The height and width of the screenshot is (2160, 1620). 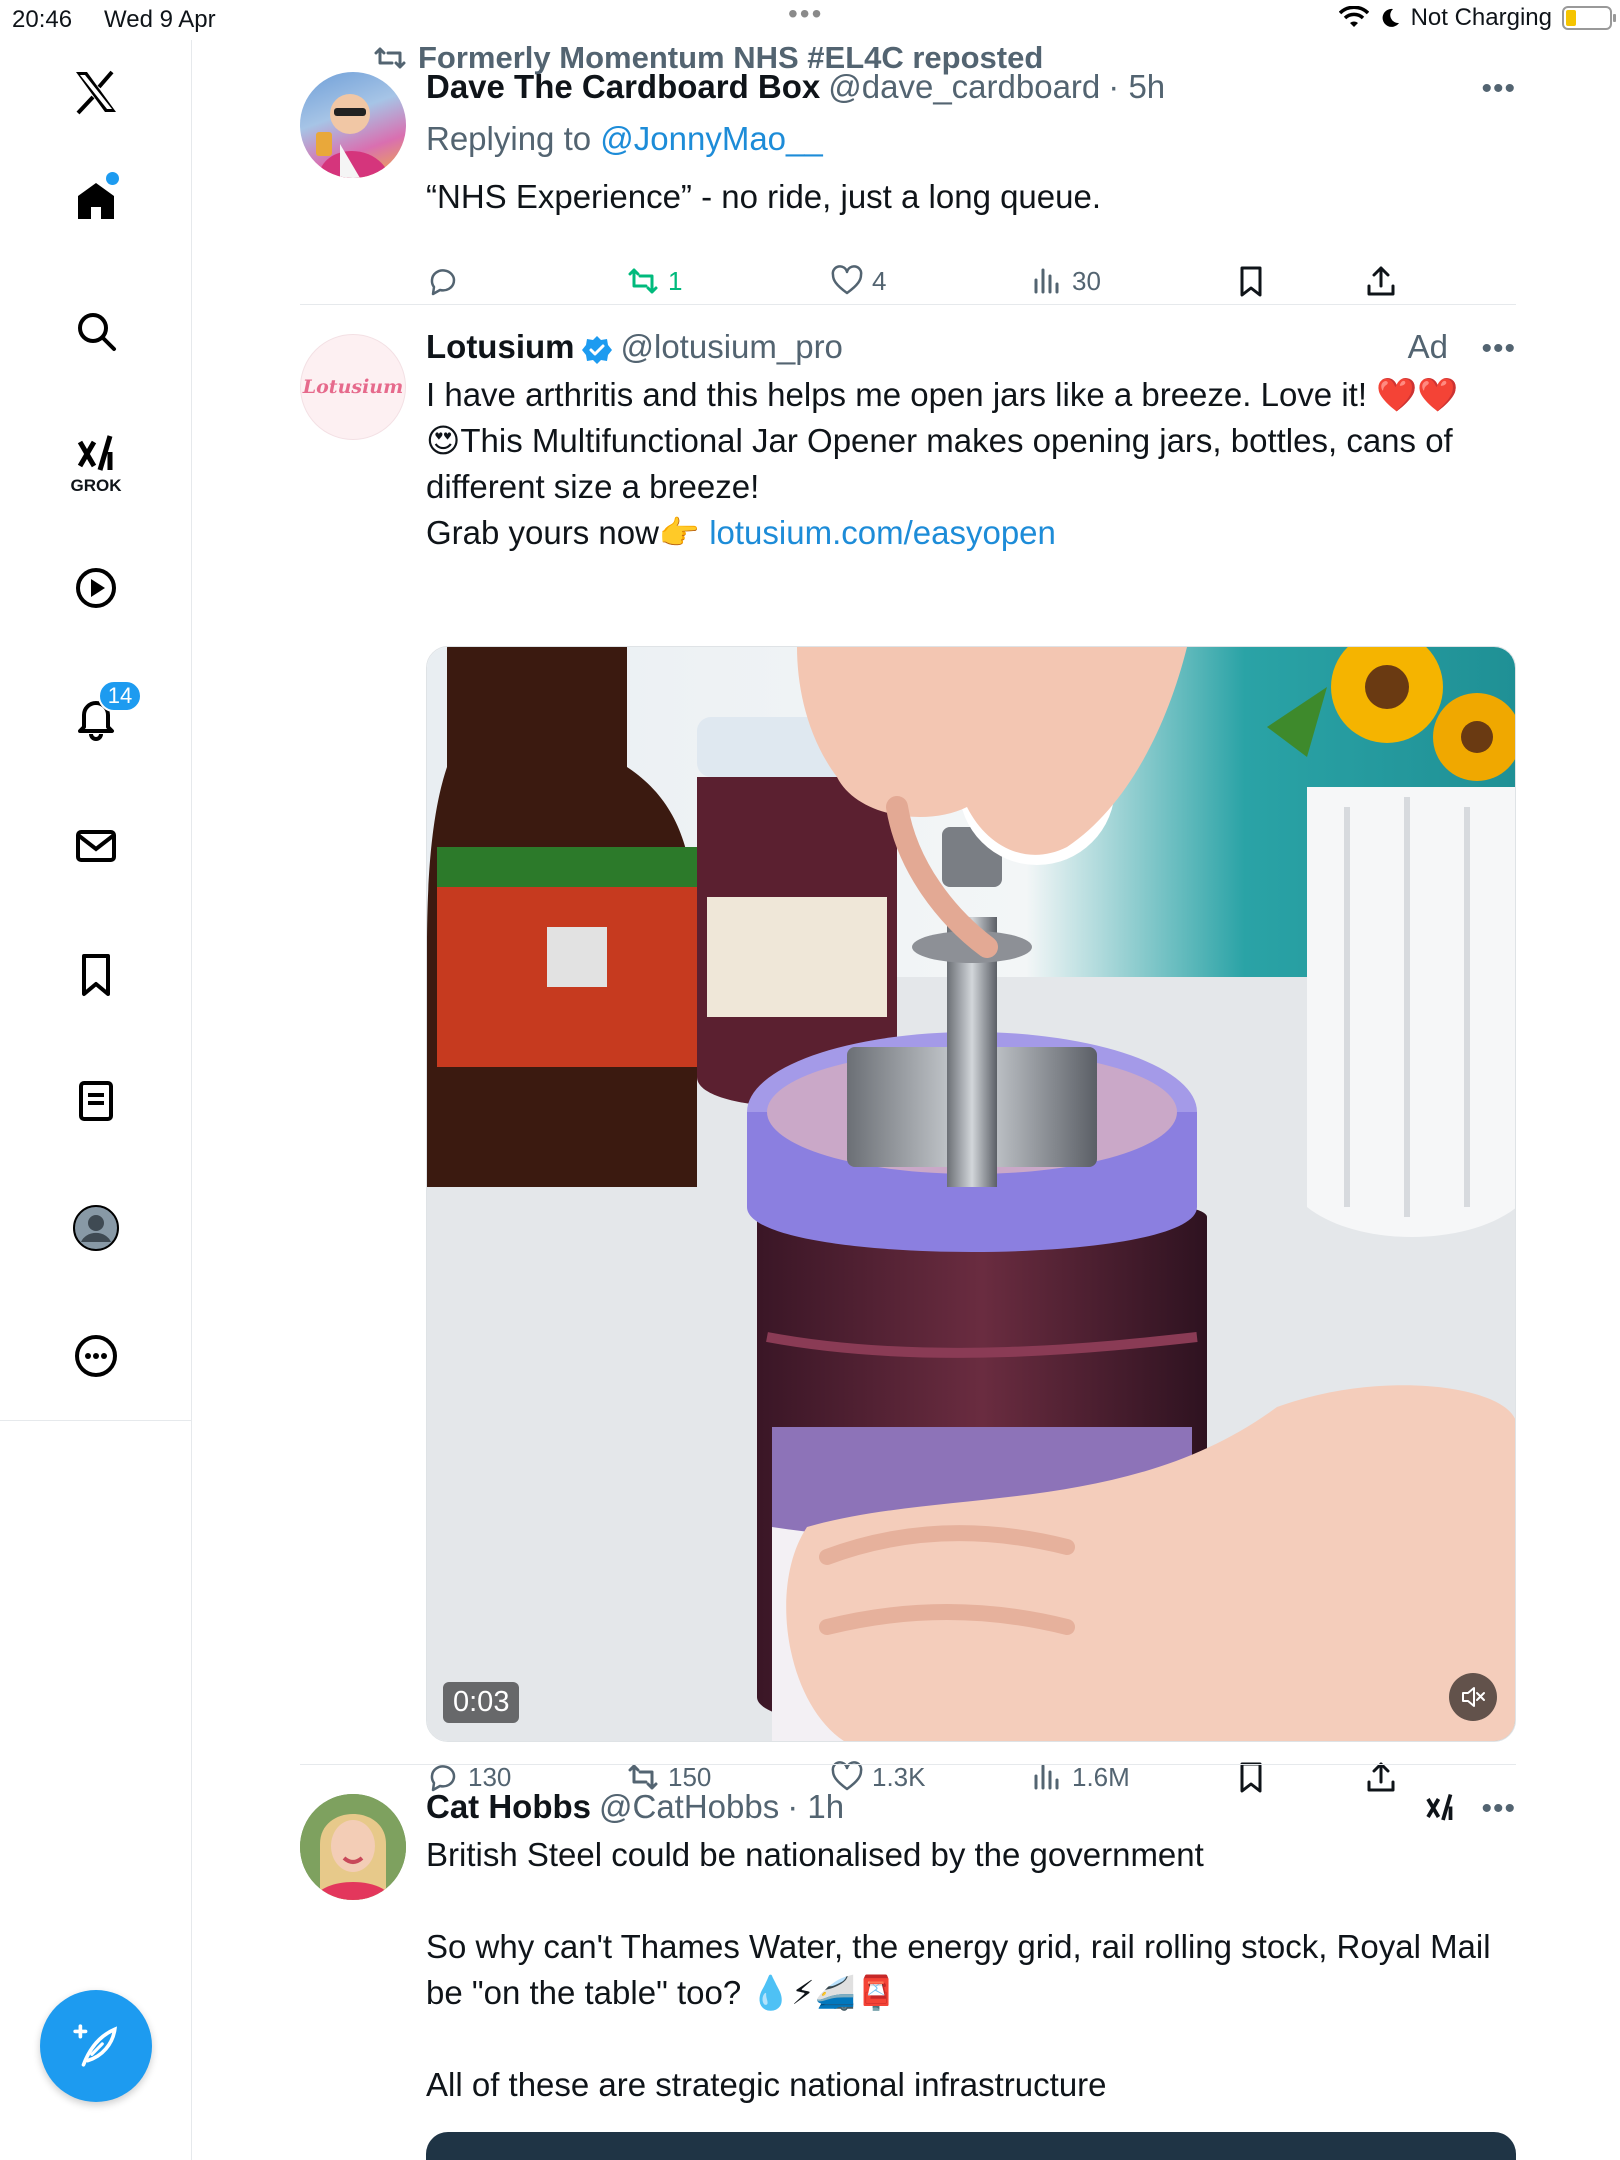 I want to click on replying-to: Replying to @JonnyMao__, so click(x=971, y=139).